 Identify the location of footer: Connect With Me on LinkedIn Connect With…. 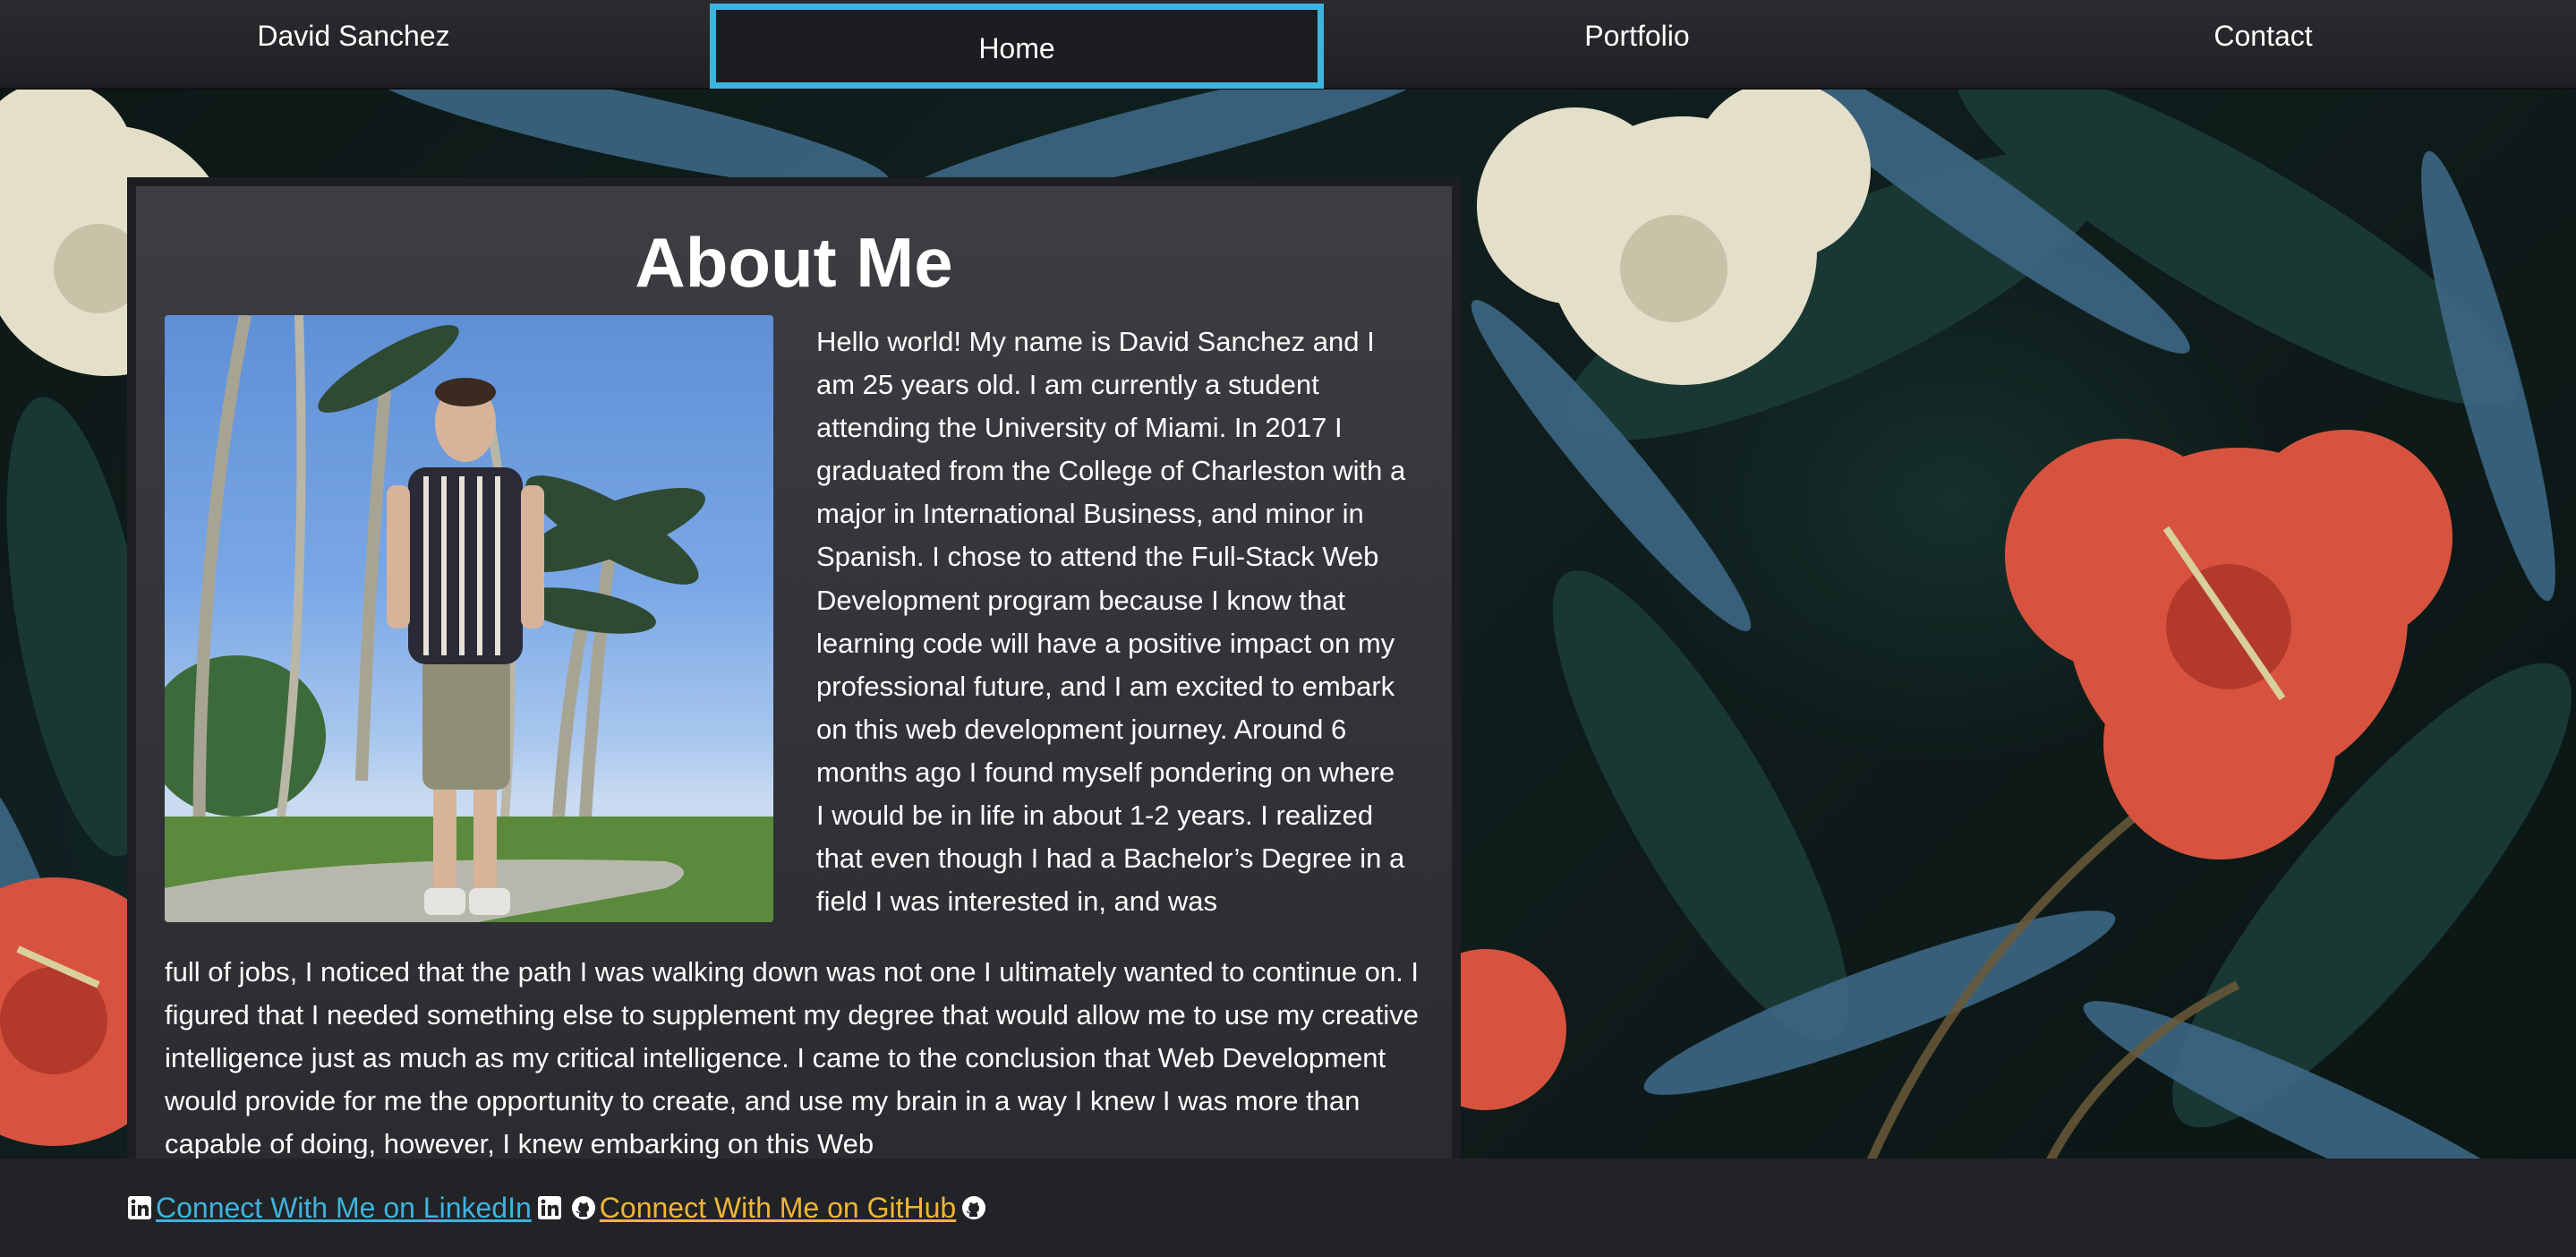
(1288, 1208).